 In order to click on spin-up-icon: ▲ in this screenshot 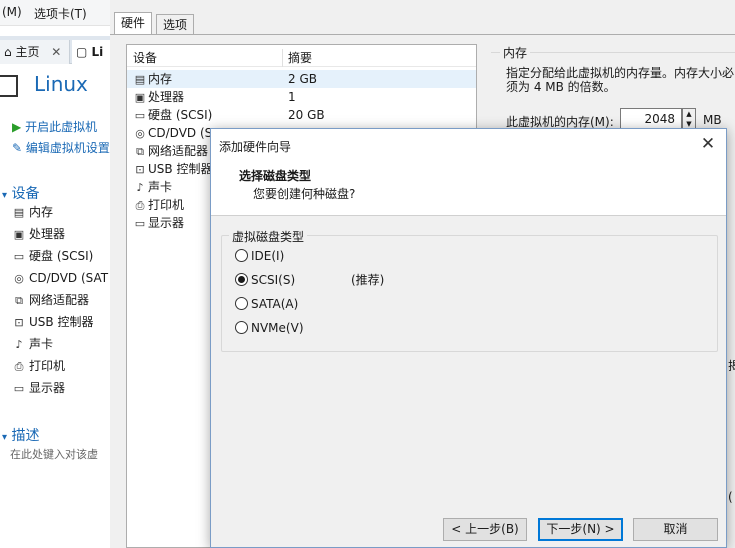, I will do `click(689, 114)`.